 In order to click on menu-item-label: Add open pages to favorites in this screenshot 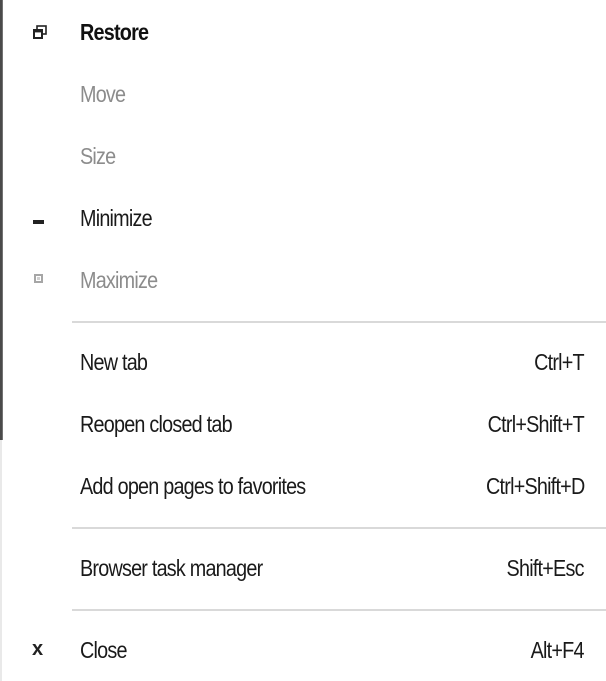, I will do `click(193, 485)`.